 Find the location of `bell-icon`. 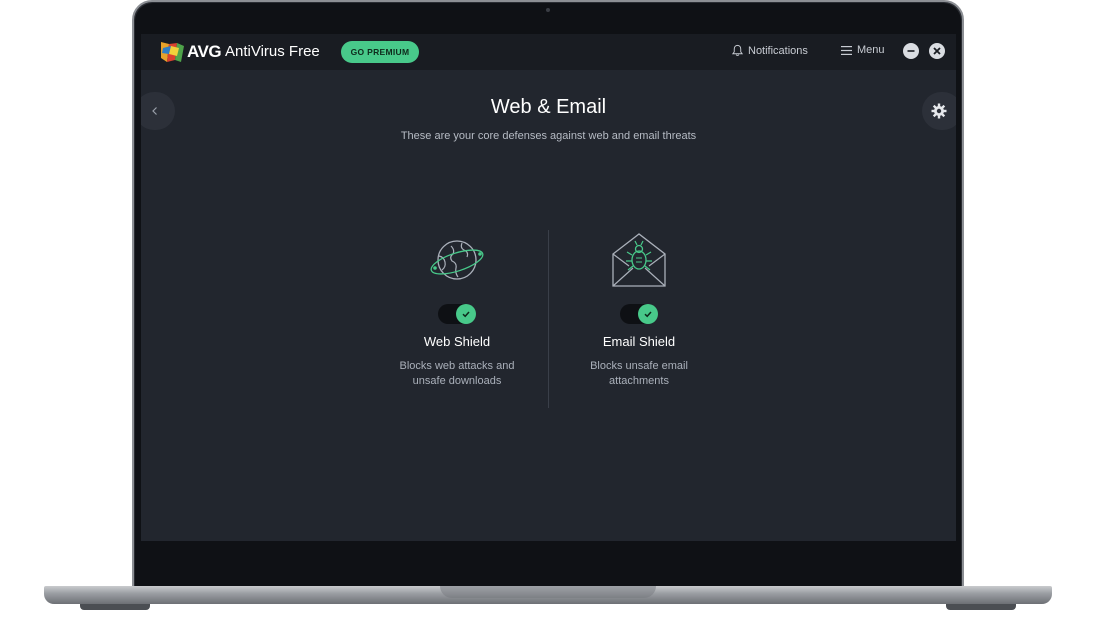

bell-icon is located at coordinates (737, 50).